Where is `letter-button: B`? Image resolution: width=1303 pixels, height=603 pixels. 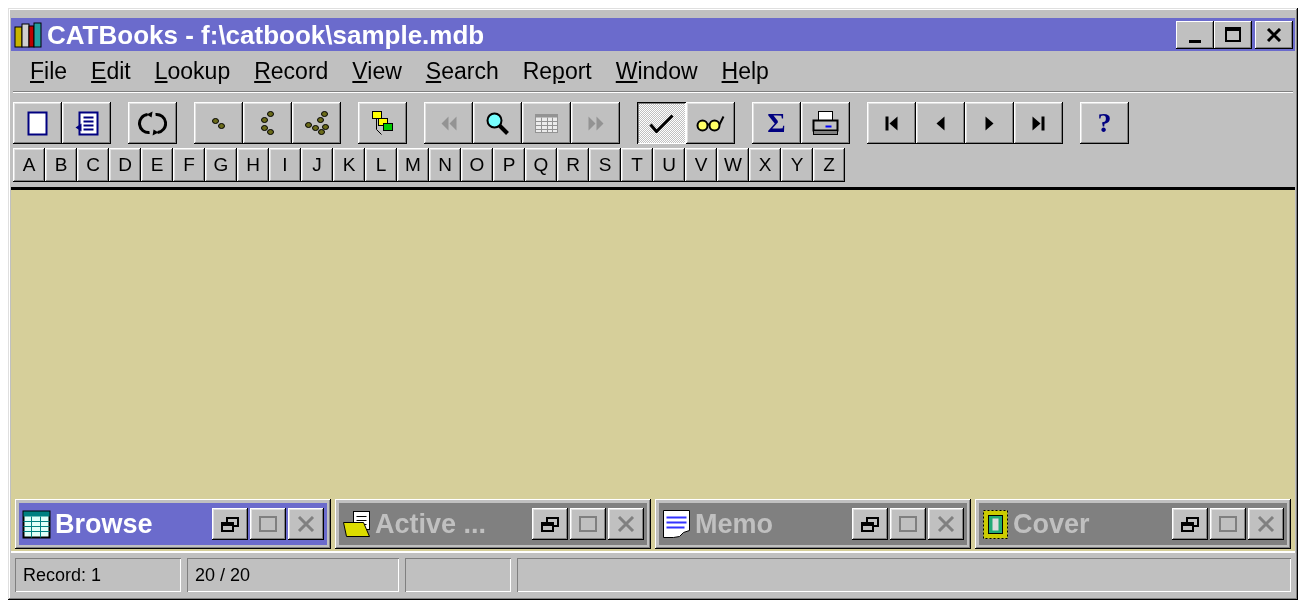
letter-button: B is located at coordinates (61, 165).